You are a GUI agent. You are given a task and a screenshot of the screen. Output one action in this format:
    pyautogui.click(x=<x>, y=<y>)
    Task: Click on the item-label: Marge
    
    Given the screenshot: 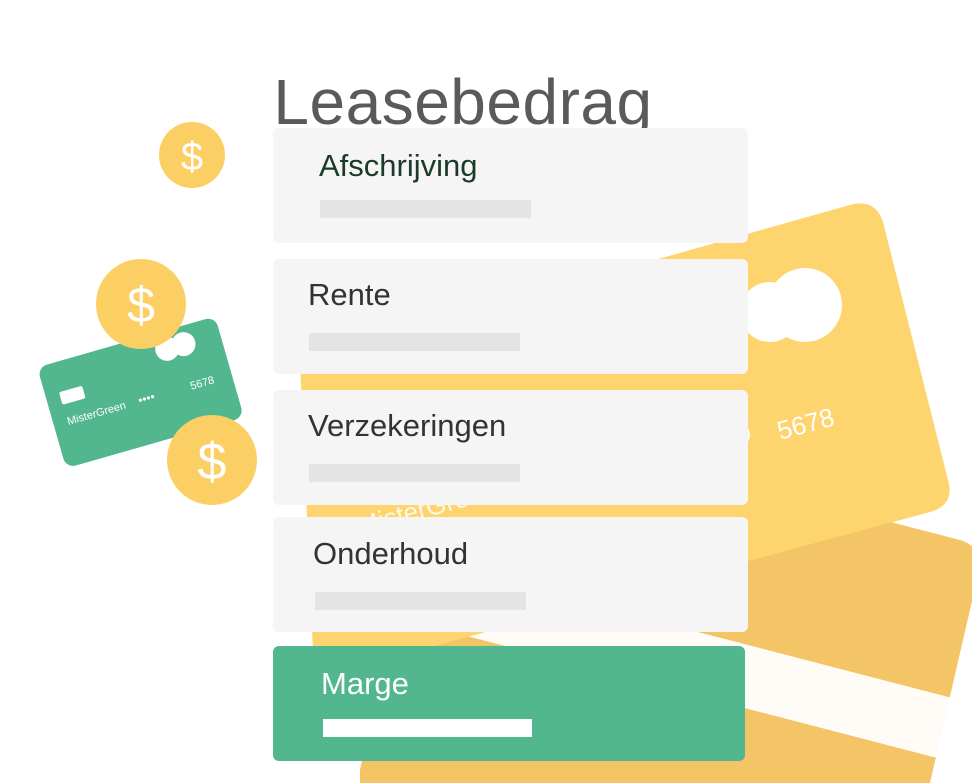 What is the action you would take?
    pyautogui.click(x=365, y=683)
    